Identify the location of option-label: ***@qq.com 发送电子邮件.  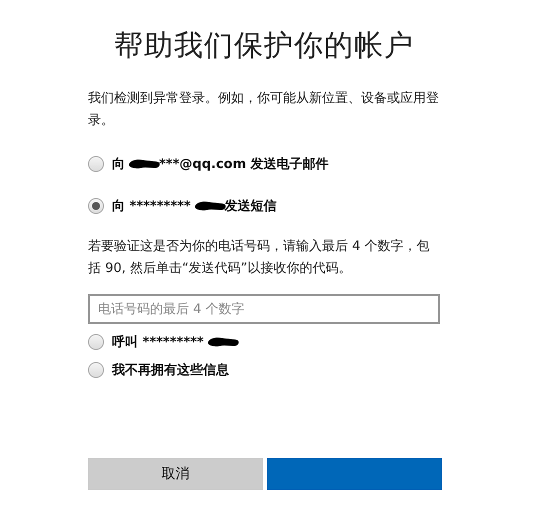
(244, 164).